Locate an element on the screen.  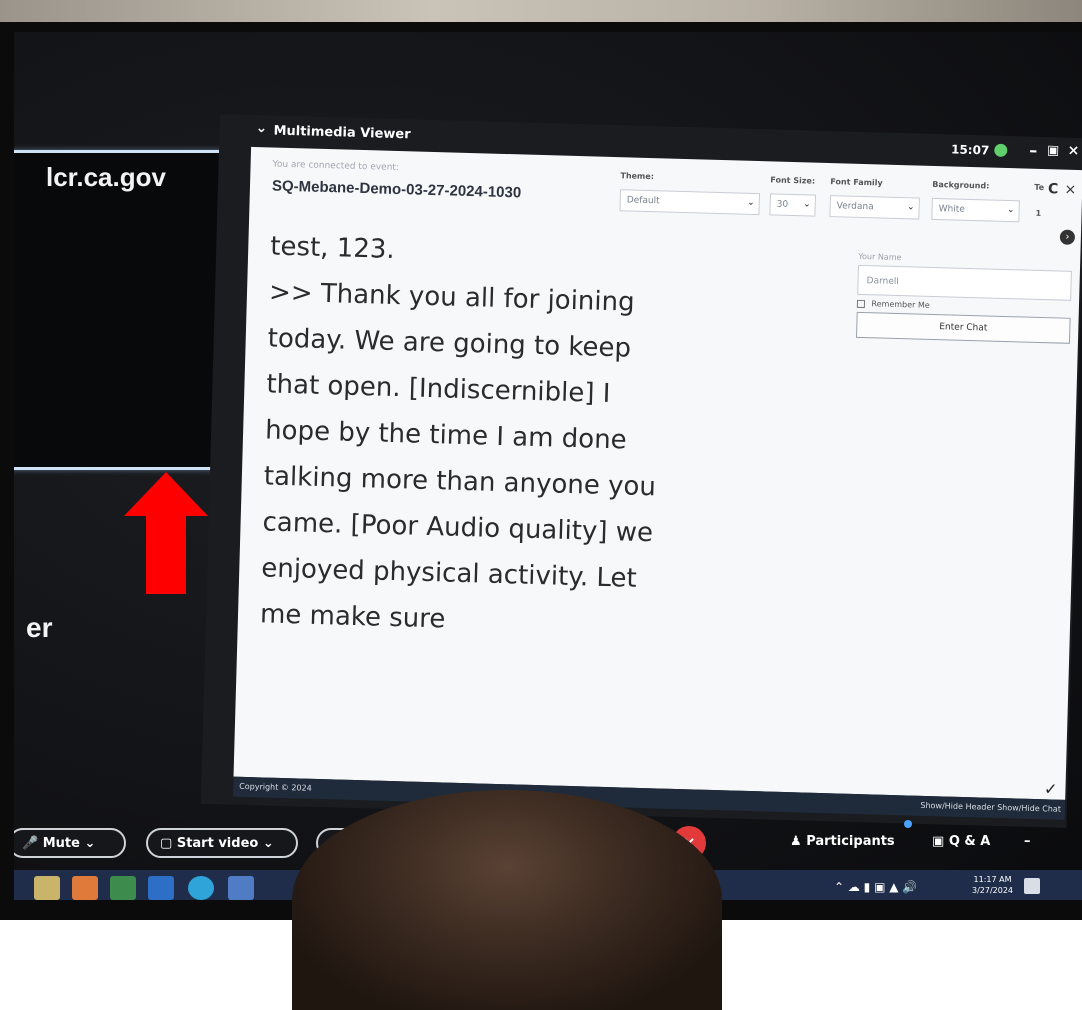
extra-label: Te is located at coordinates (1039, 187).